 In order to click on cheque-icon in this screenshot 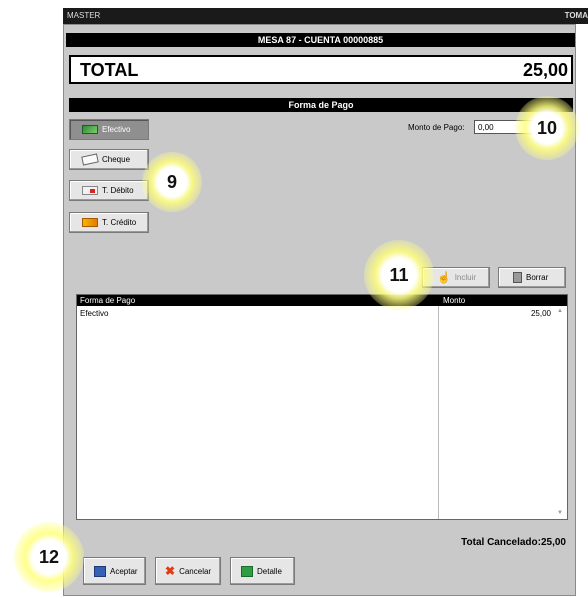, I will do `click(90, 159)`.